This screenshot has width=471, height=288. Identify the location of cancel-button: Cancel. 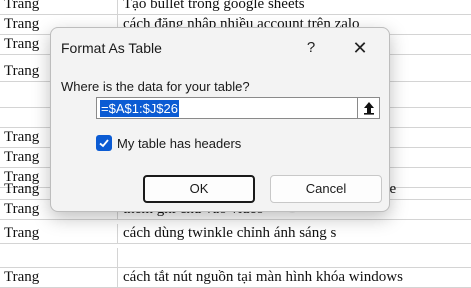
(326, 189).